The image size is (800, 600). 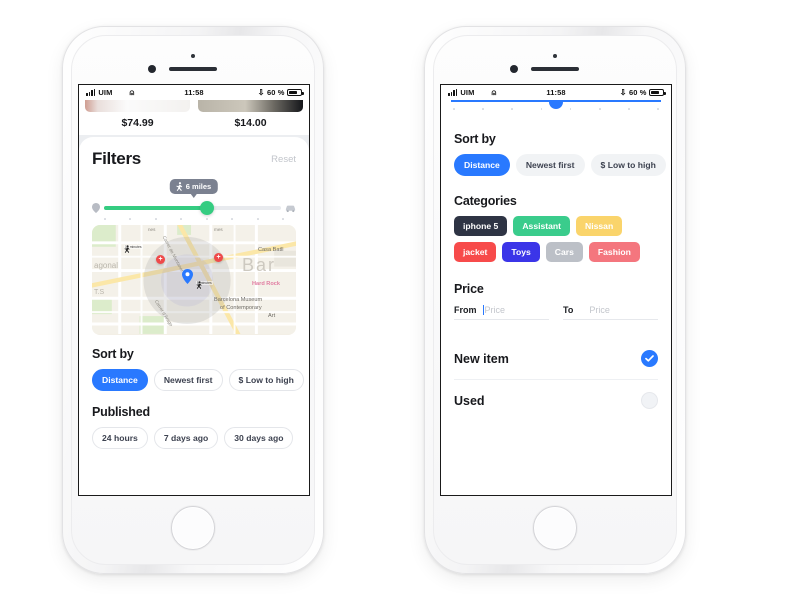 I want to click on price-to-field: To Price, so click(x=610, y=312).